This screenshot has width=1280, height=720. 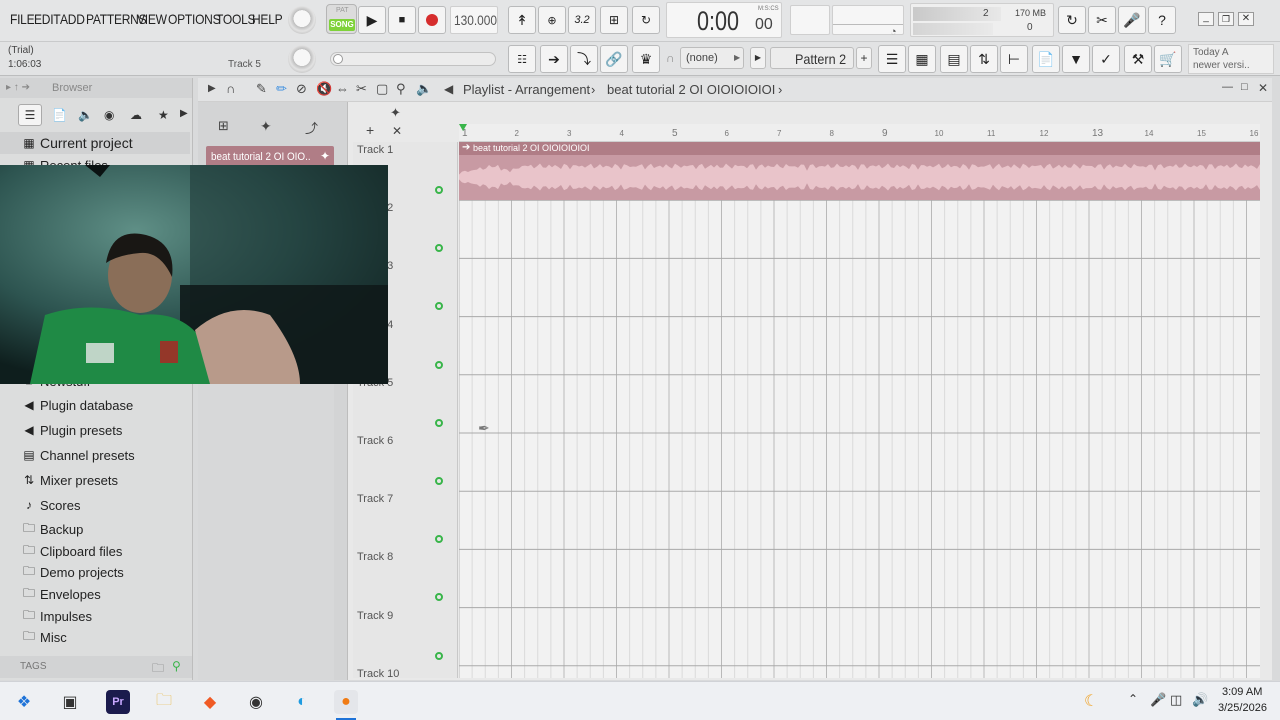 I want to click on mixer-button: ⇅, so click(x=984, y=59).